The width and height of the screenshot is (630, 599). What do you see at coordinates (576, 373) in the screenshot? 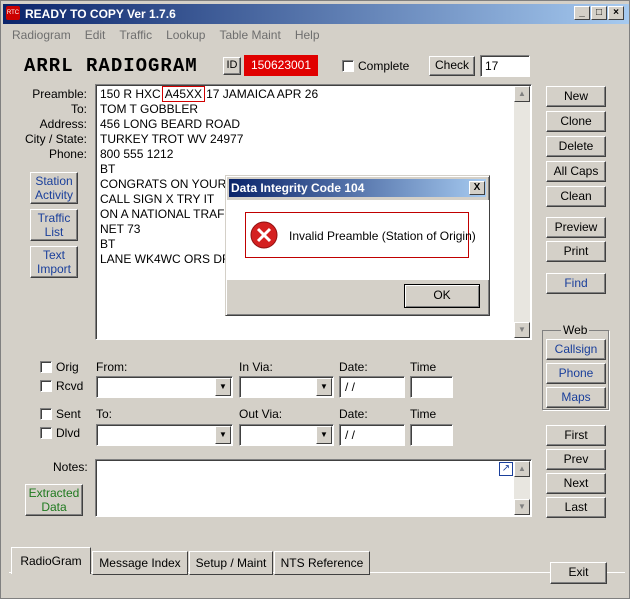
I see `phone-button: Phone` at bounding box center [576, 373].